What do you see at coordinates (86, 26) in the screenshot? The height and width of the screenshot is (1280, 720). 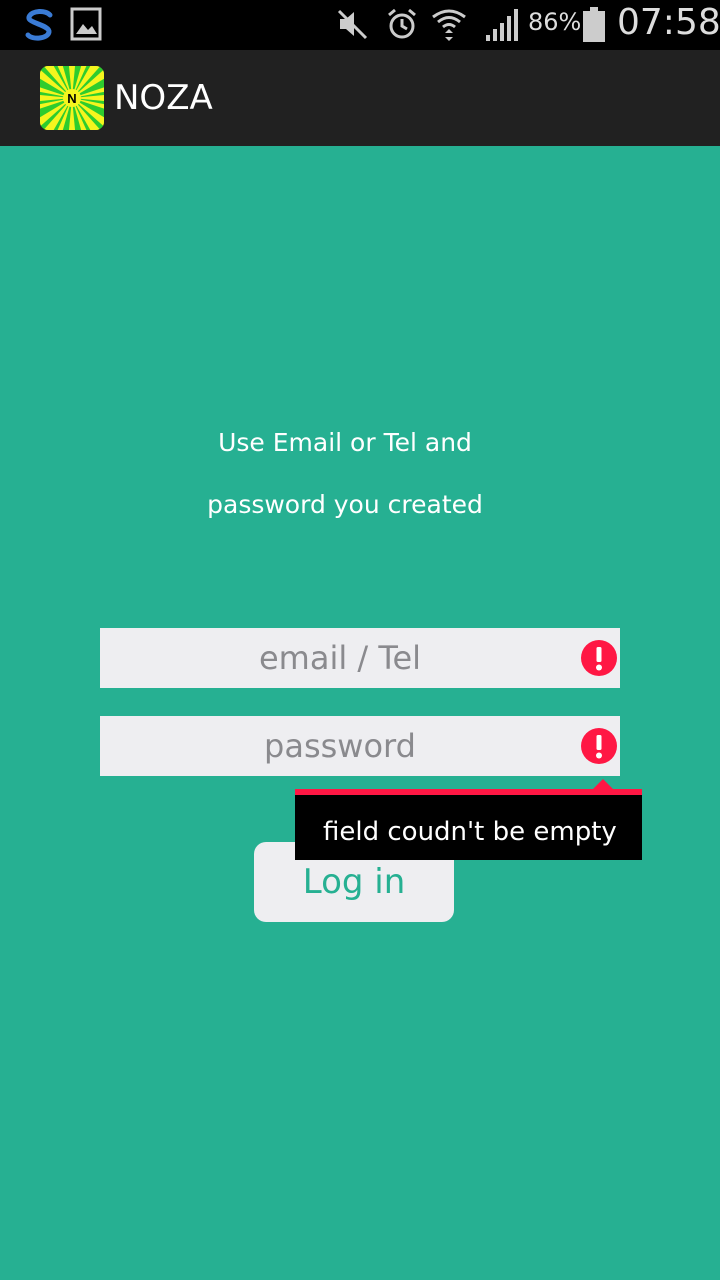 I see `gallery-icon` at bounding box center [86, 26].